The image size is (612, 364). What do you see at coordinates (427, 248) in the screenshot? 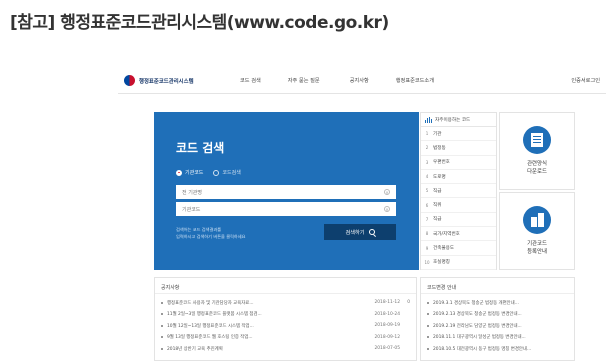
I see `item-number: 9` at bounding box center [427, 248].